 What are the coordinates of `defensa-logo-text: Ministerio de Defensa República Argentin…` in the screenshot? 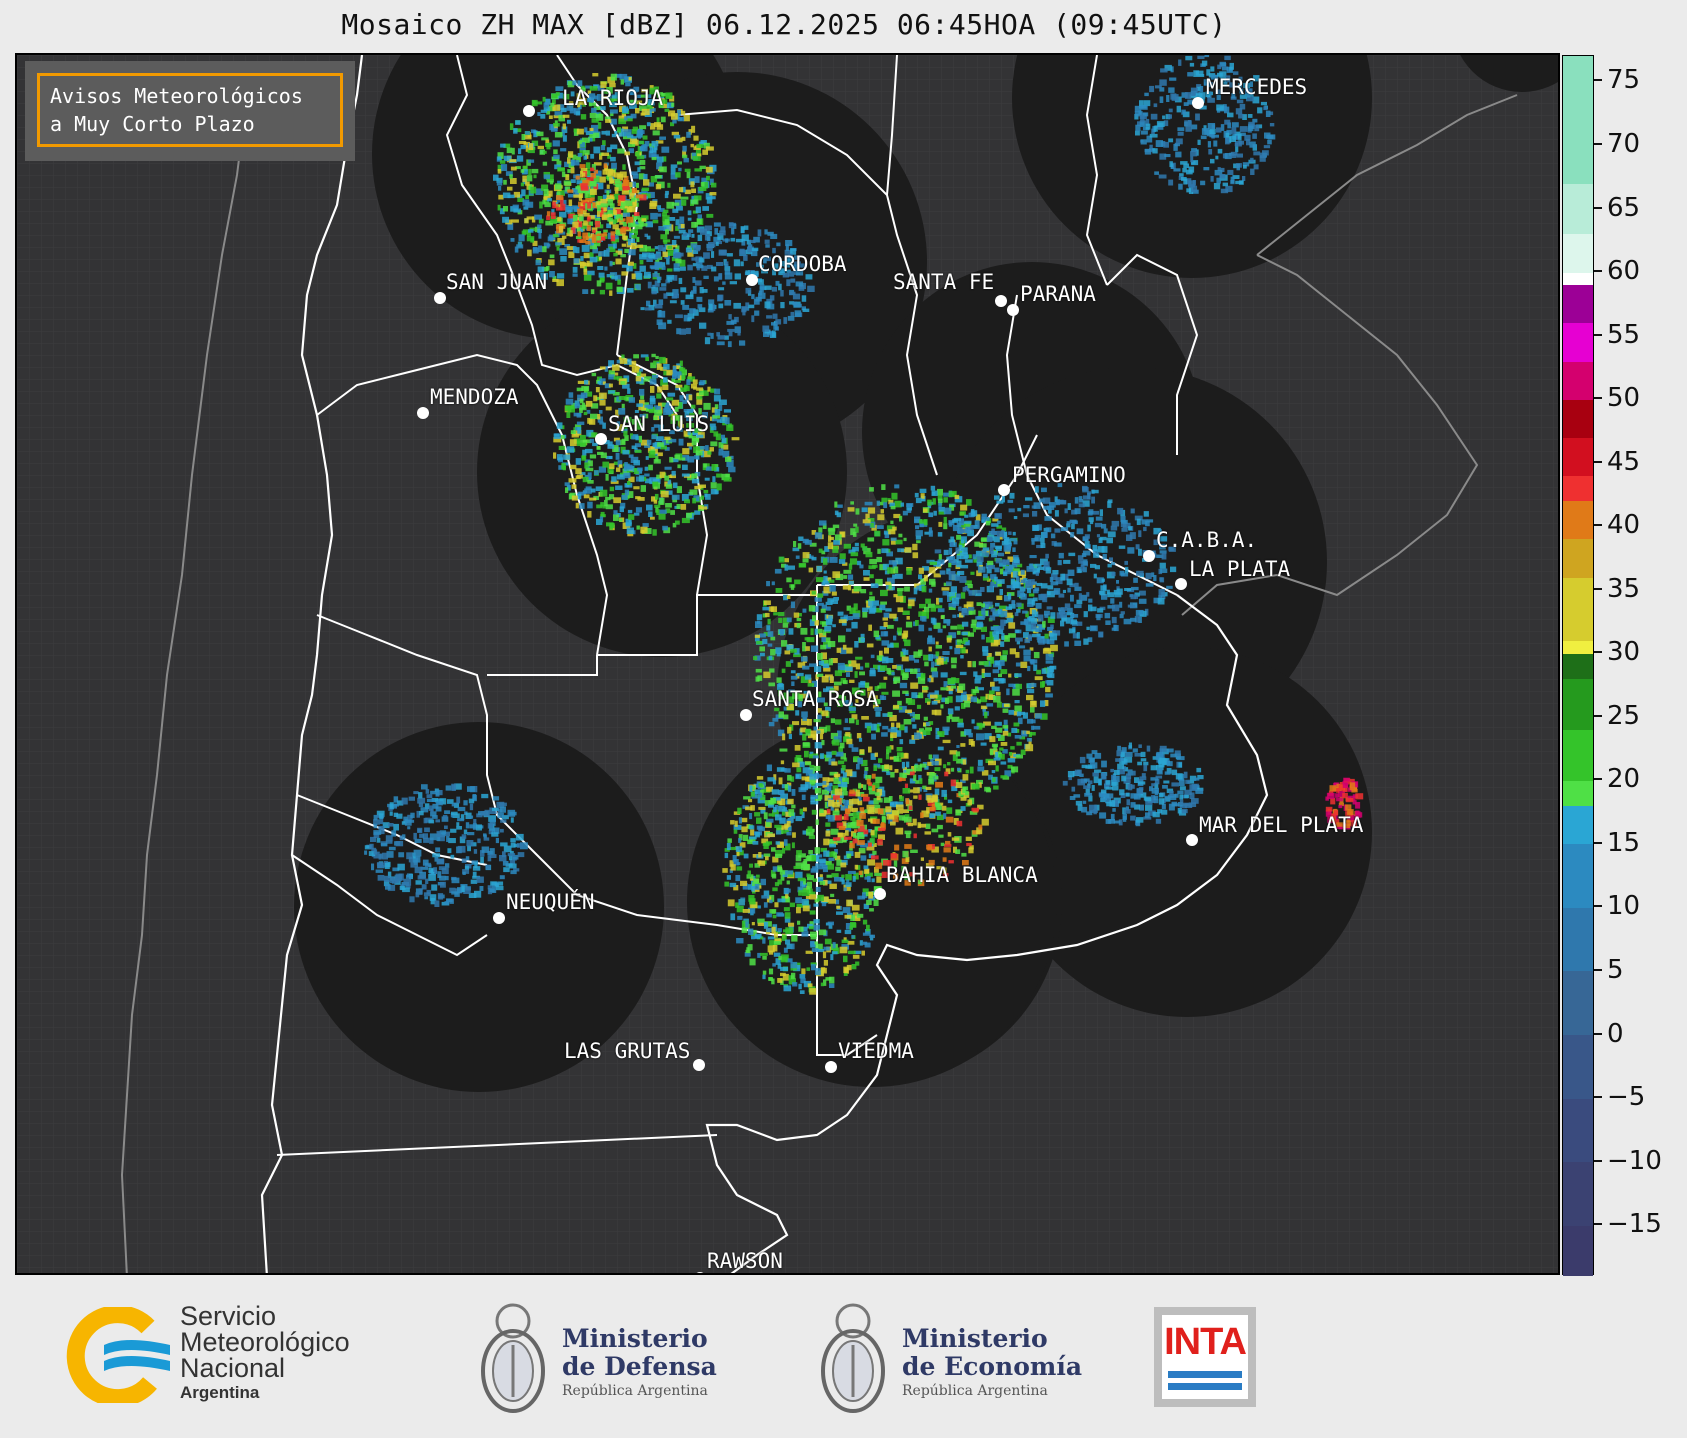 It's located at (639, 1362).